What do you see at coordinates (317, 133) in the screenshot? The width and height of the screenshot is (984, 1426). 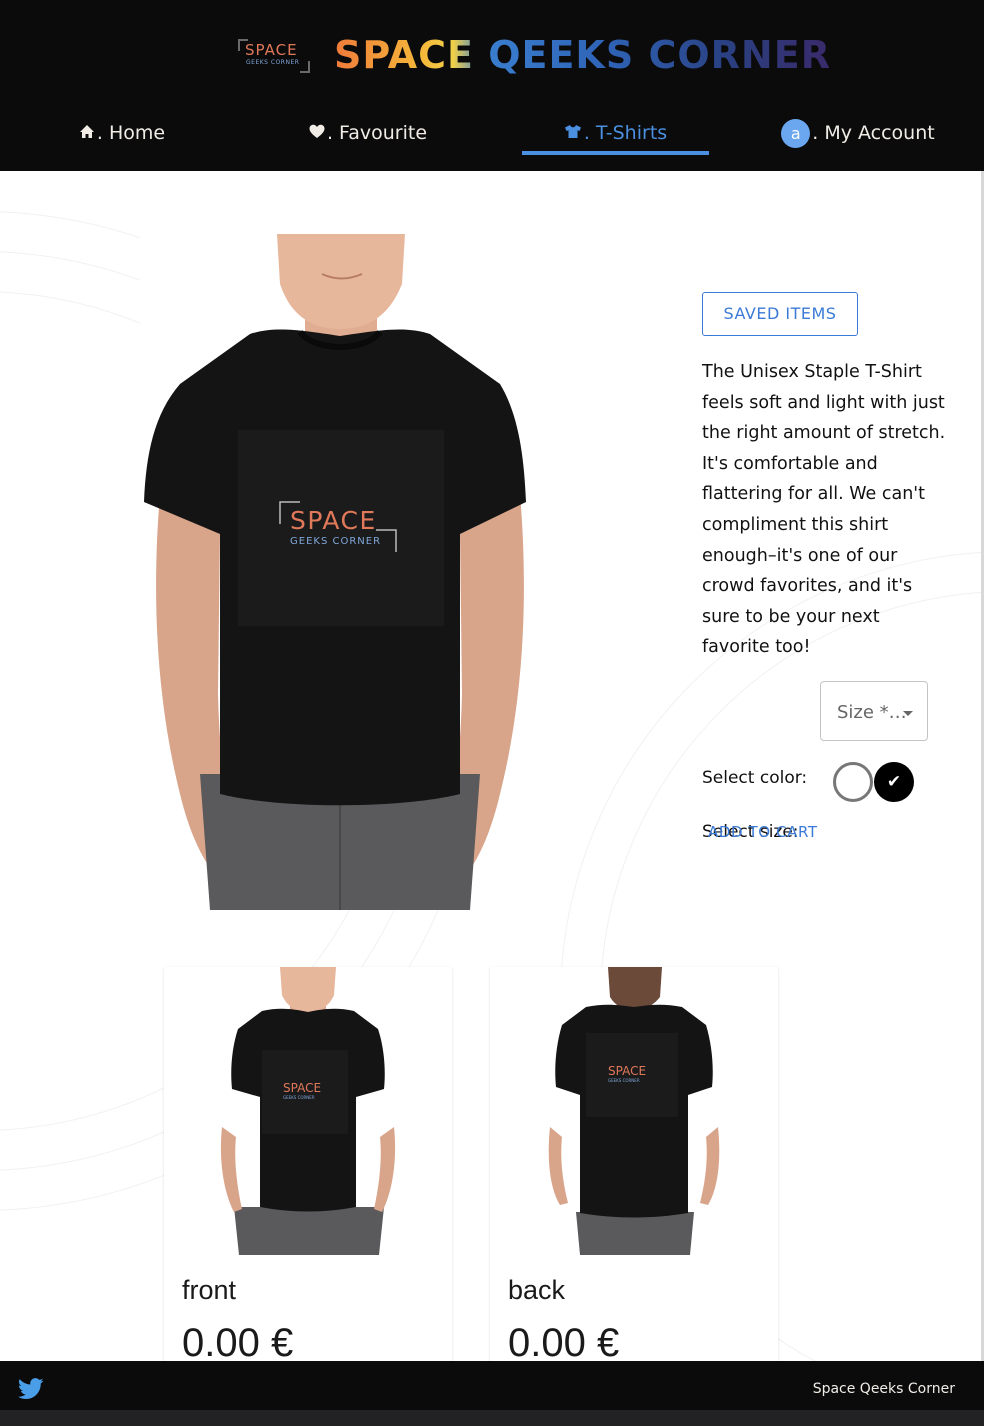 I see `heart-icon` at bounding box center [317, 133].